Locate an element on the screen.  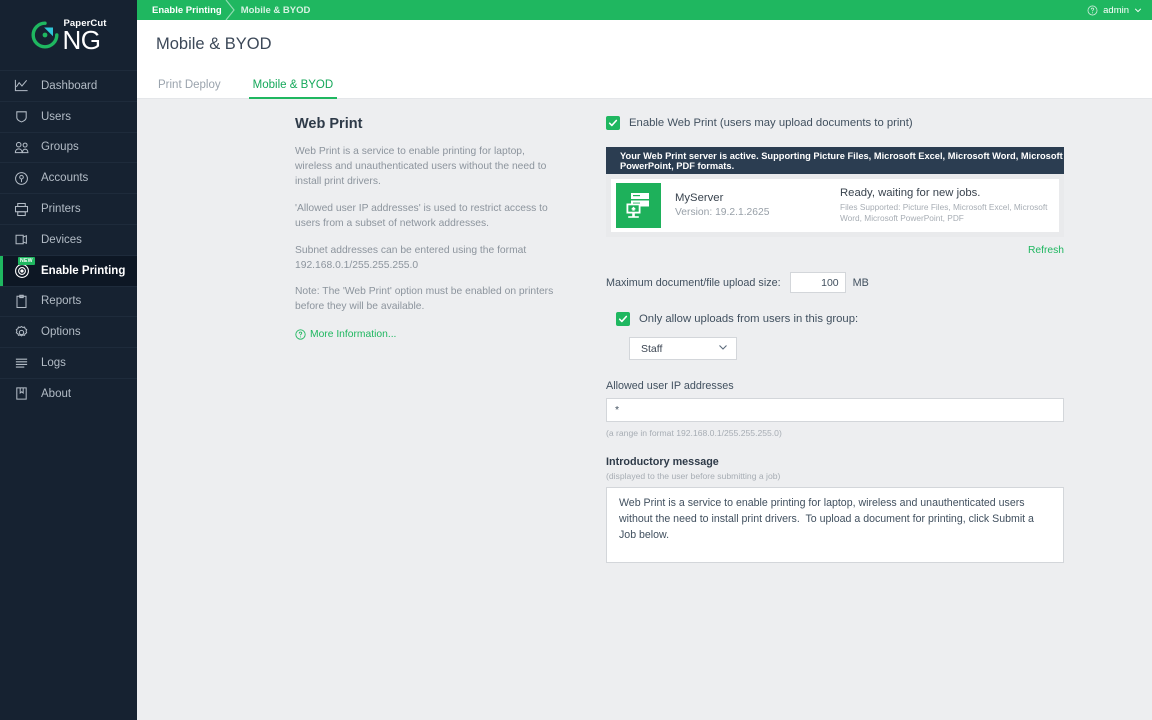
user-name-label: admin is located at coordinates (1116, 10).